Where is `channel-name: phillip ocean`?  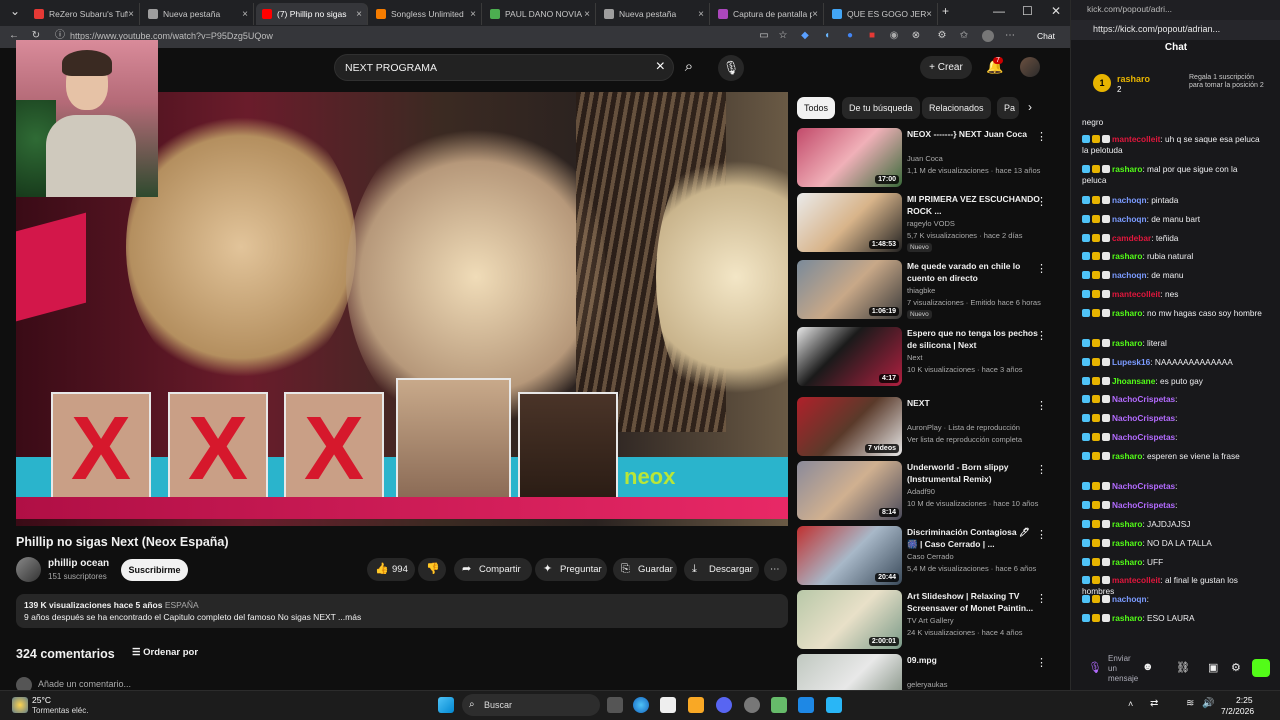
channel-name: phillip ocean is located at coordinates (78, 563).